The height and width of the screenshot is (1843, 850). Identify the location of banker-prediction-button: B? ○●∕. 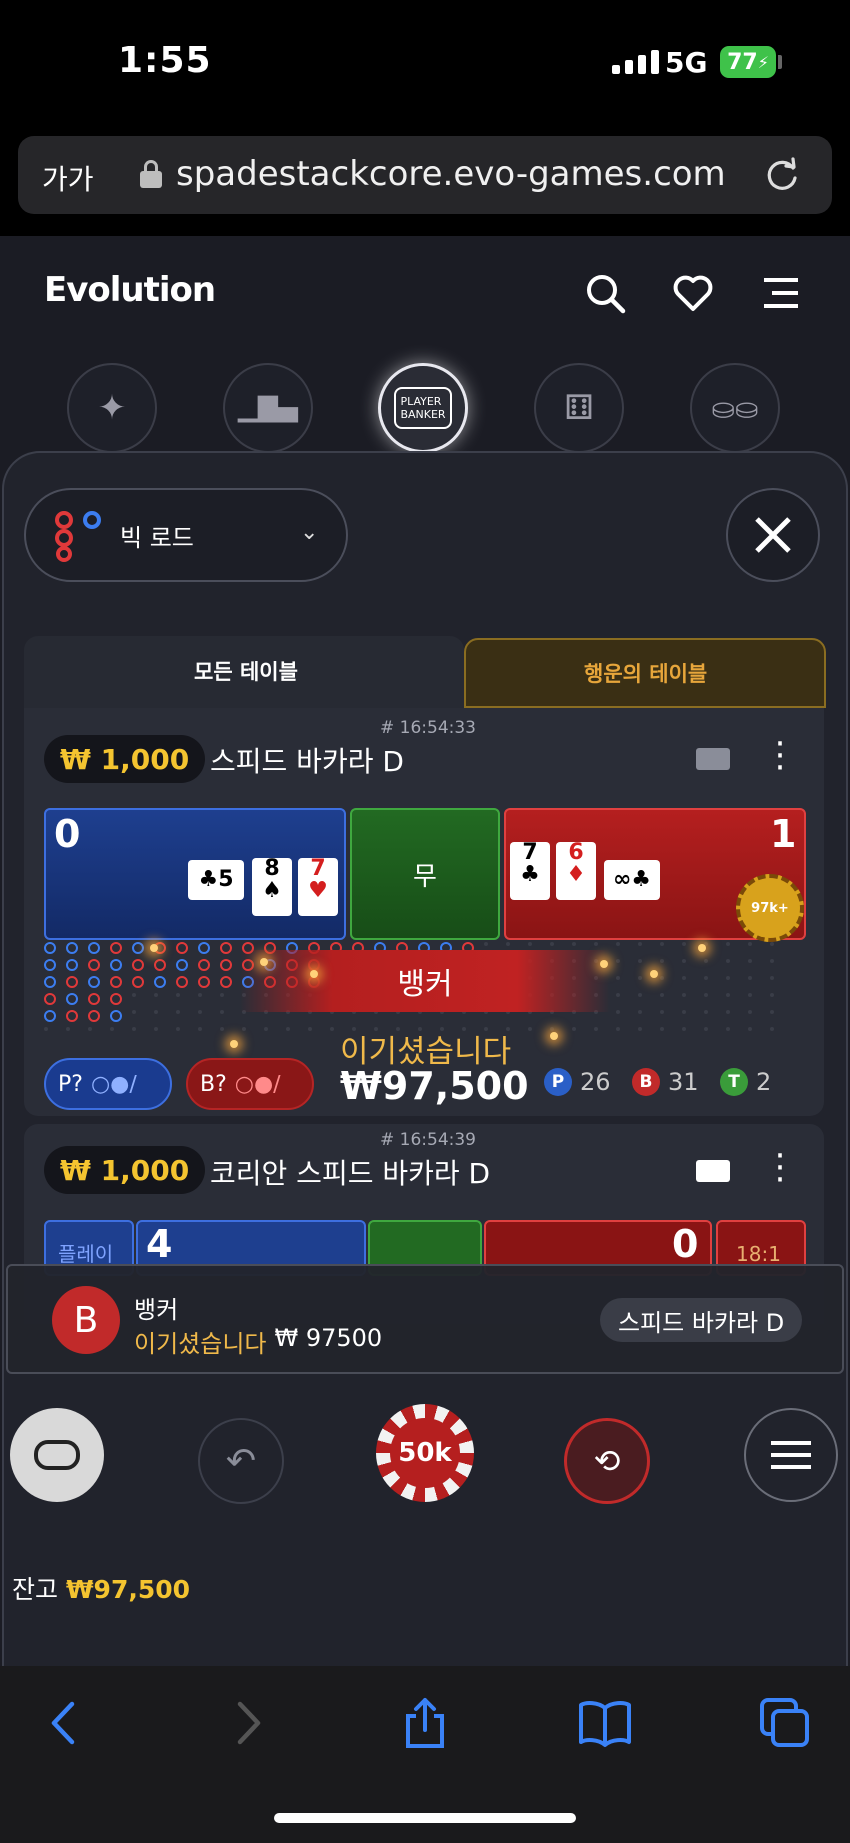
(250, 1084).